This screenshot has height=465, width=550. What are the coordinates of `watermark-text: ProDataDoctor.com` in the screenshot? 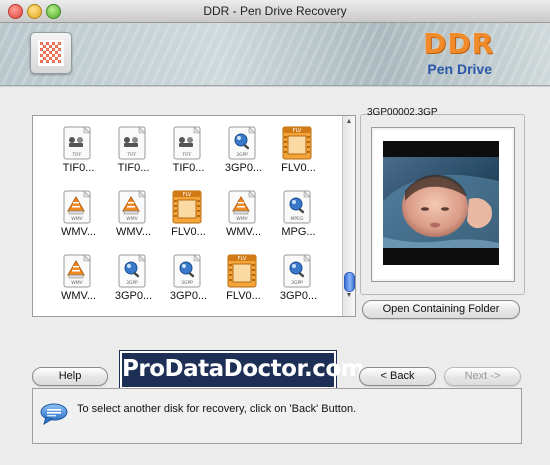 It's located at (243, 369).